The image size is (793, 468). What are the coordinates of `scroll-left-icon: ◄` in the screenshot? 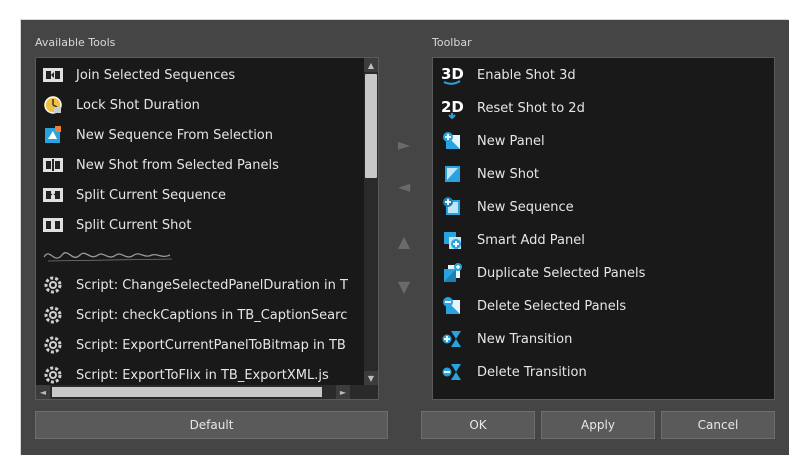 It's located at (43, 392).